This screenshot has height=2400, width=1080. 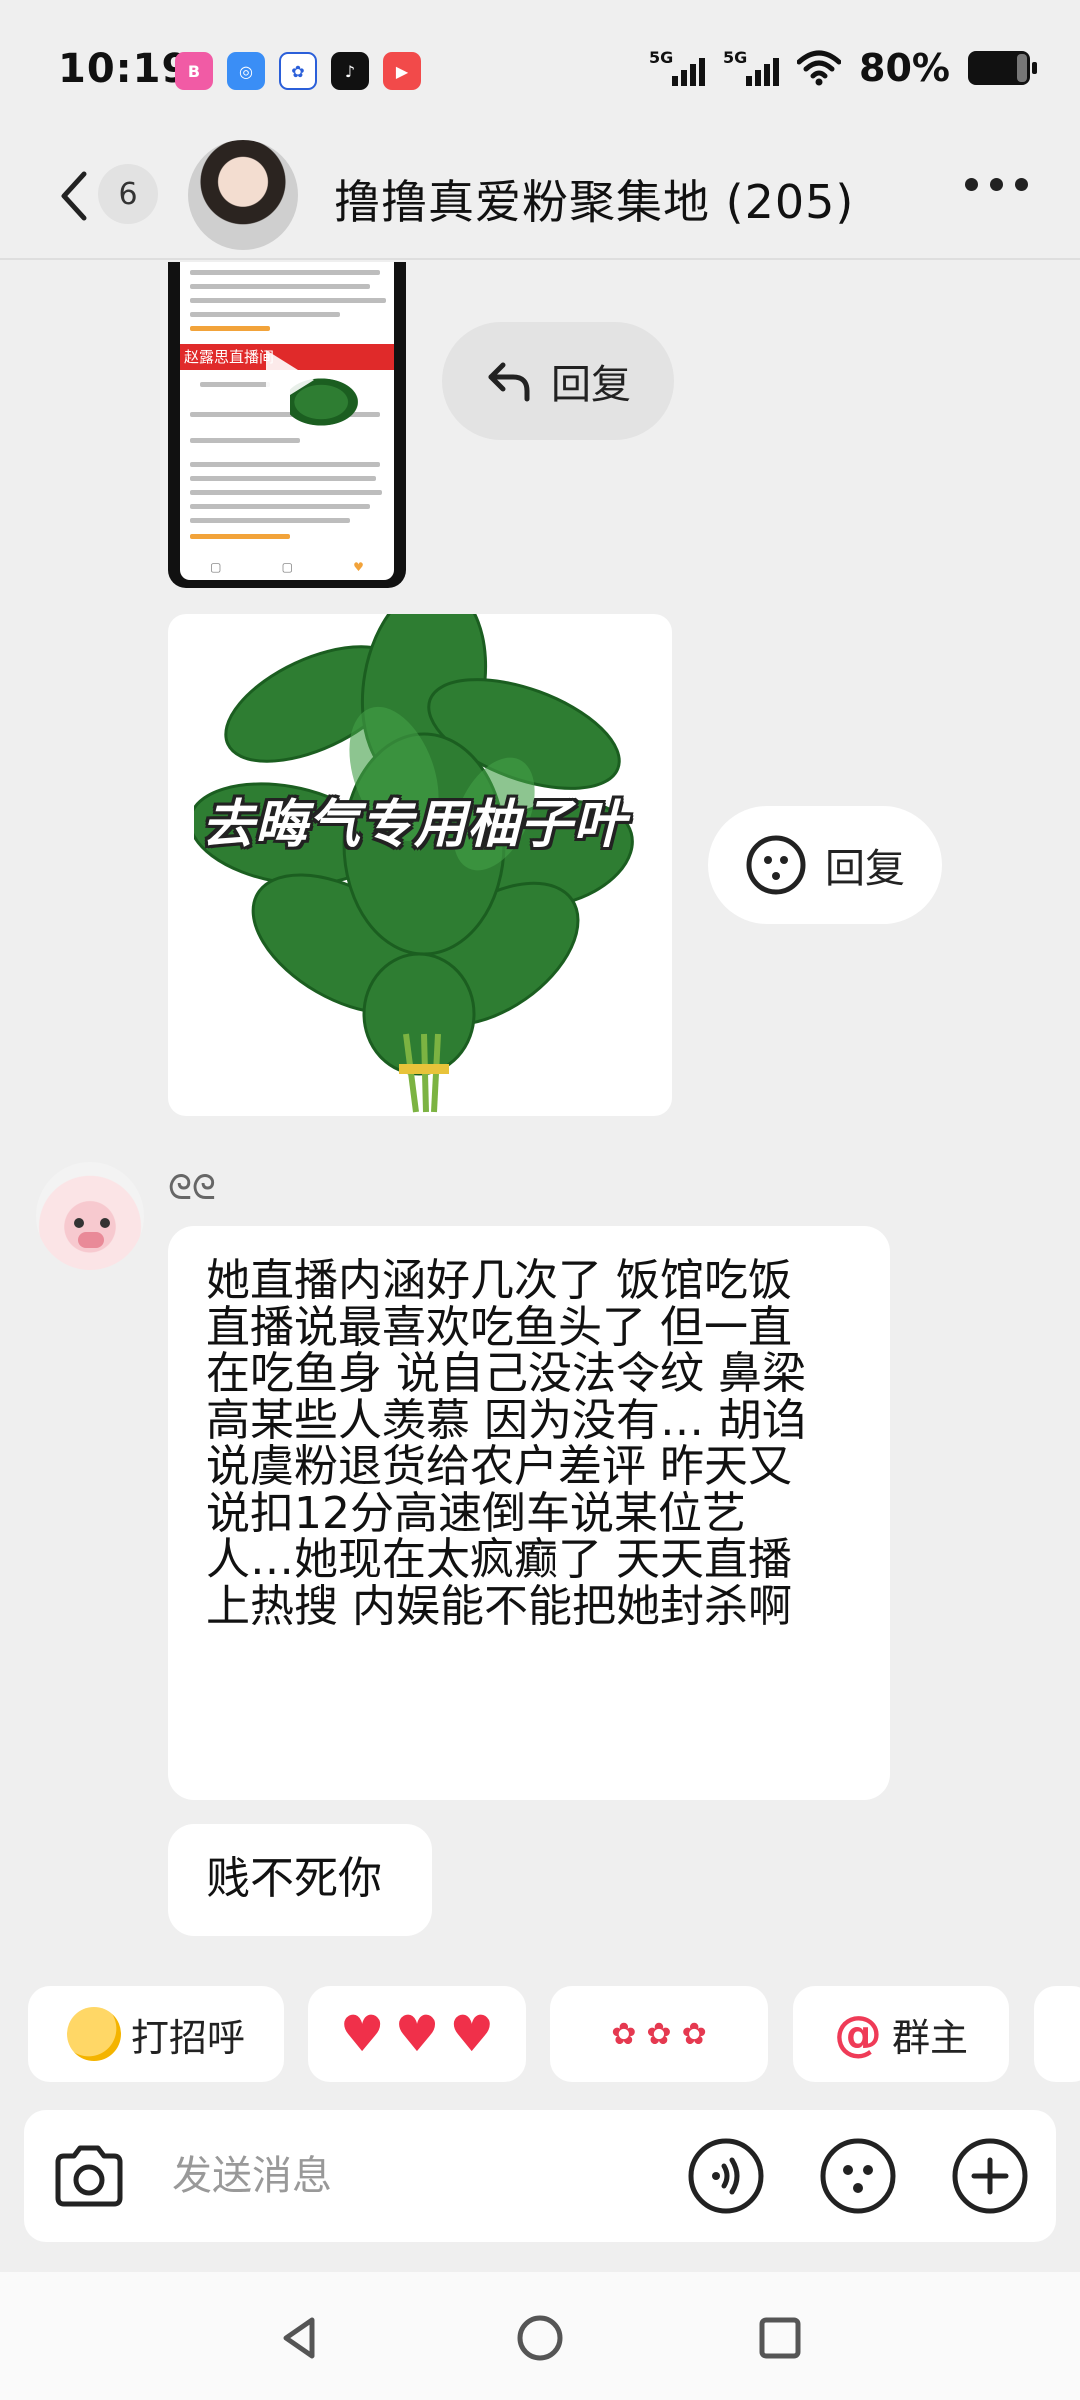 What do you see at coordinates (726, 2176) in the screenshot?
I see `voice-icon` at bounding box center [726, 2176].